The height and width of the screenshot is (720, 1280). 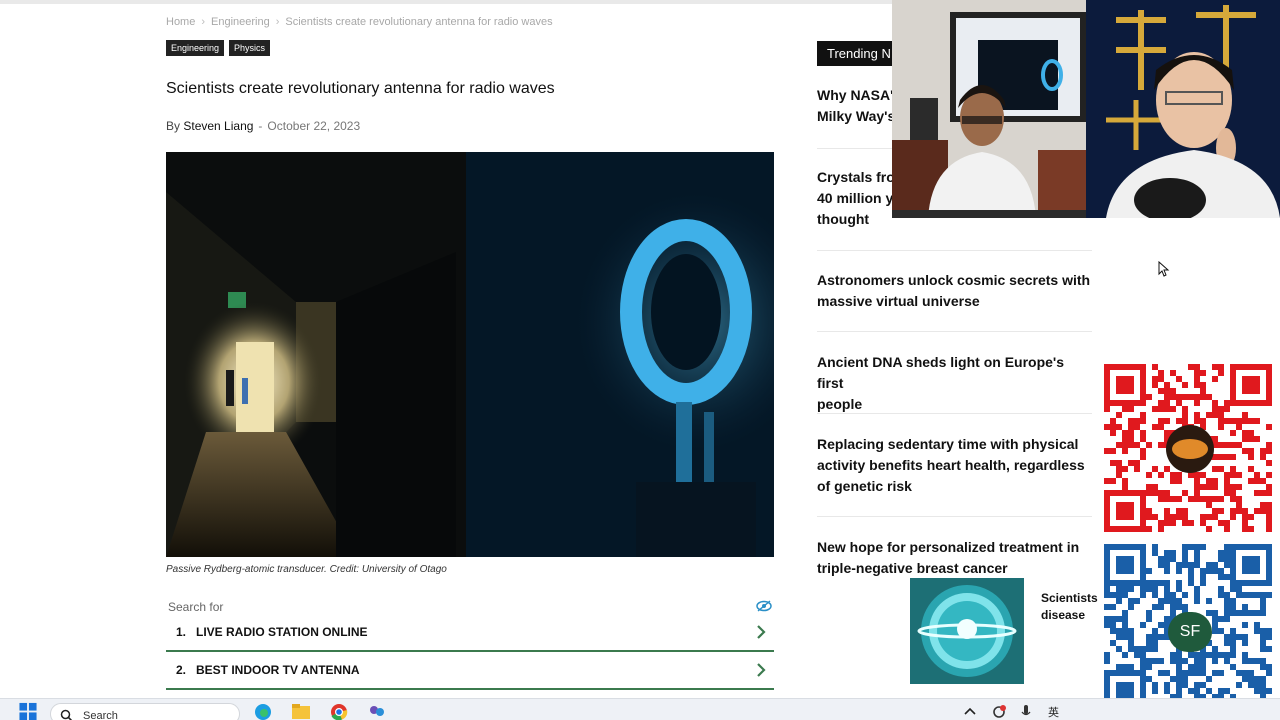 What do you see at coordinates (240, 22) in the screenshot?
I see `breadcrumb-section: Engineering` at bounding box center [240, 22].